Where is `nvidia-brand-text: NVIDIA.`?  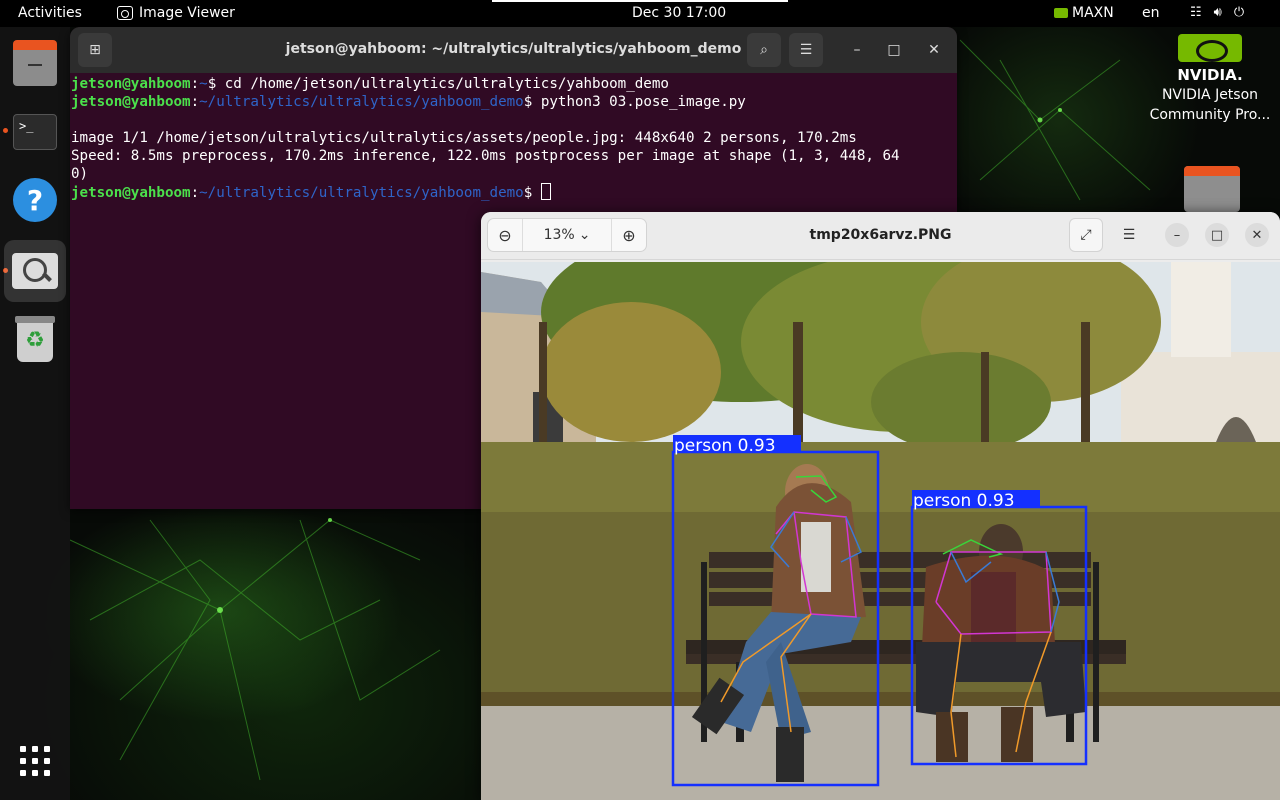
nvidia-brand-text: NVIDIA. is located at coordinates (1210, 75).